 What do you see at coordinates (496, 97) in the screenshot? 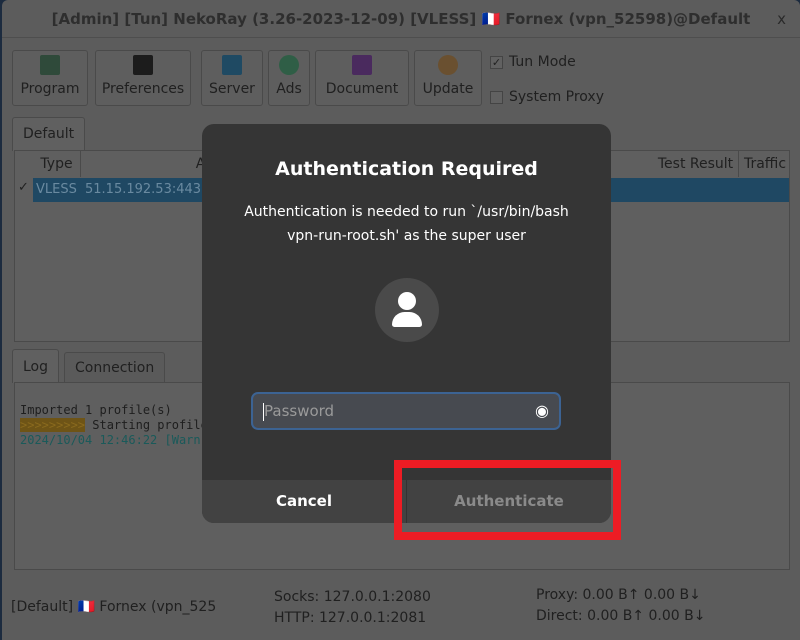
I see `checkbox-box` at bounding box center [496, 97].